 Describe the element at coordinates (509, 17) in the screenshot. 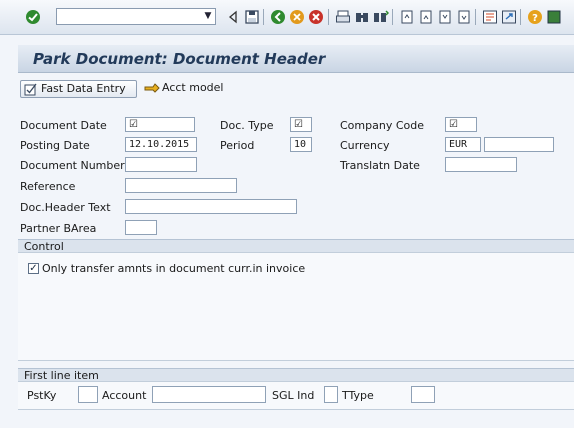

I see `shortcut-icon` at that location.